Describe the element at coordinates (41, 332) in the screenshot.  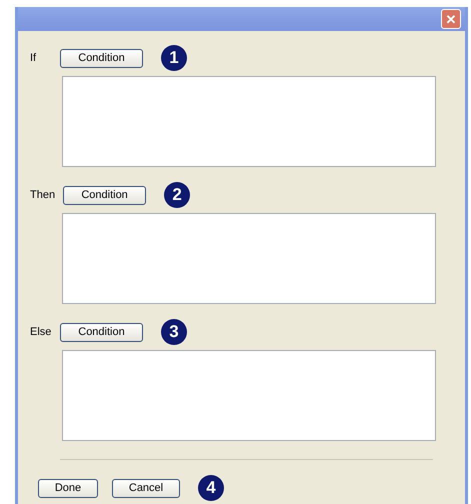
I see `section-label: Else` at that location.